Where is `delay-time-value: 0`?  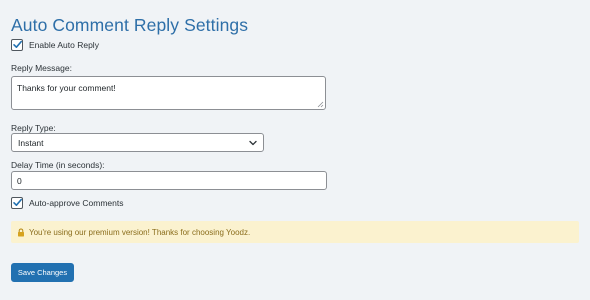
delay-time-value: 0 is located at coordinates (19, 180).